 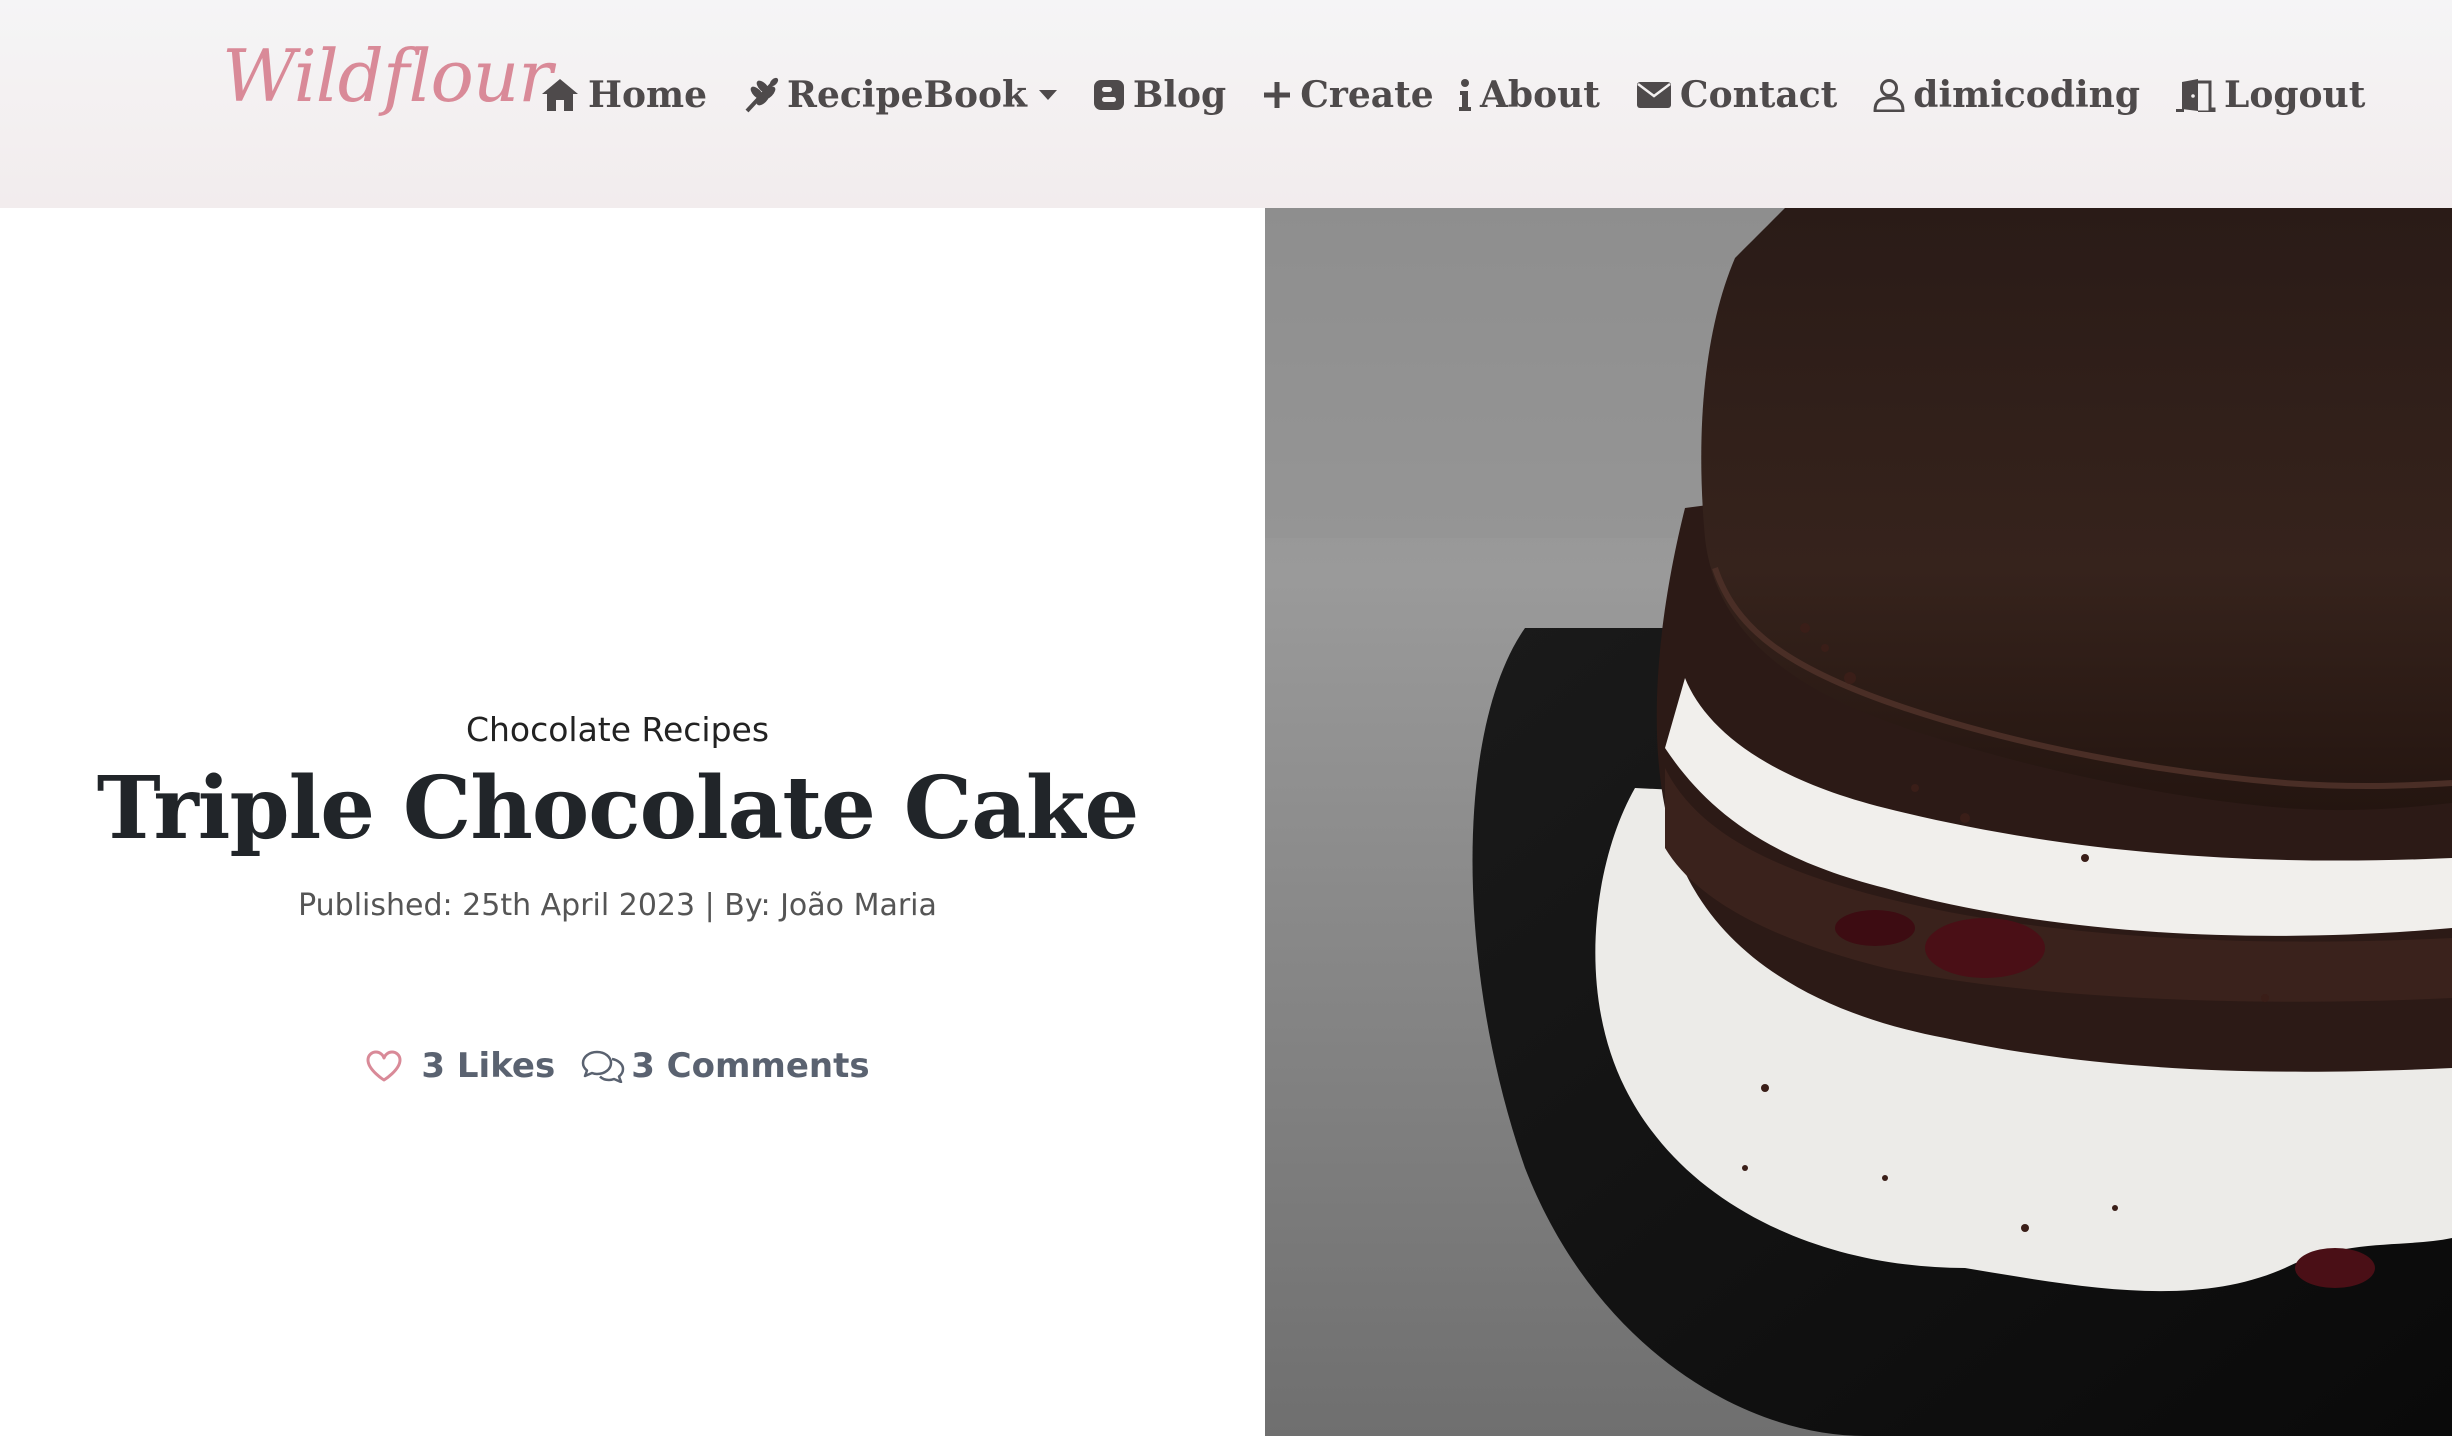 I want to click on post-category: Chocolate Recipes, so click(x=617, y=729).